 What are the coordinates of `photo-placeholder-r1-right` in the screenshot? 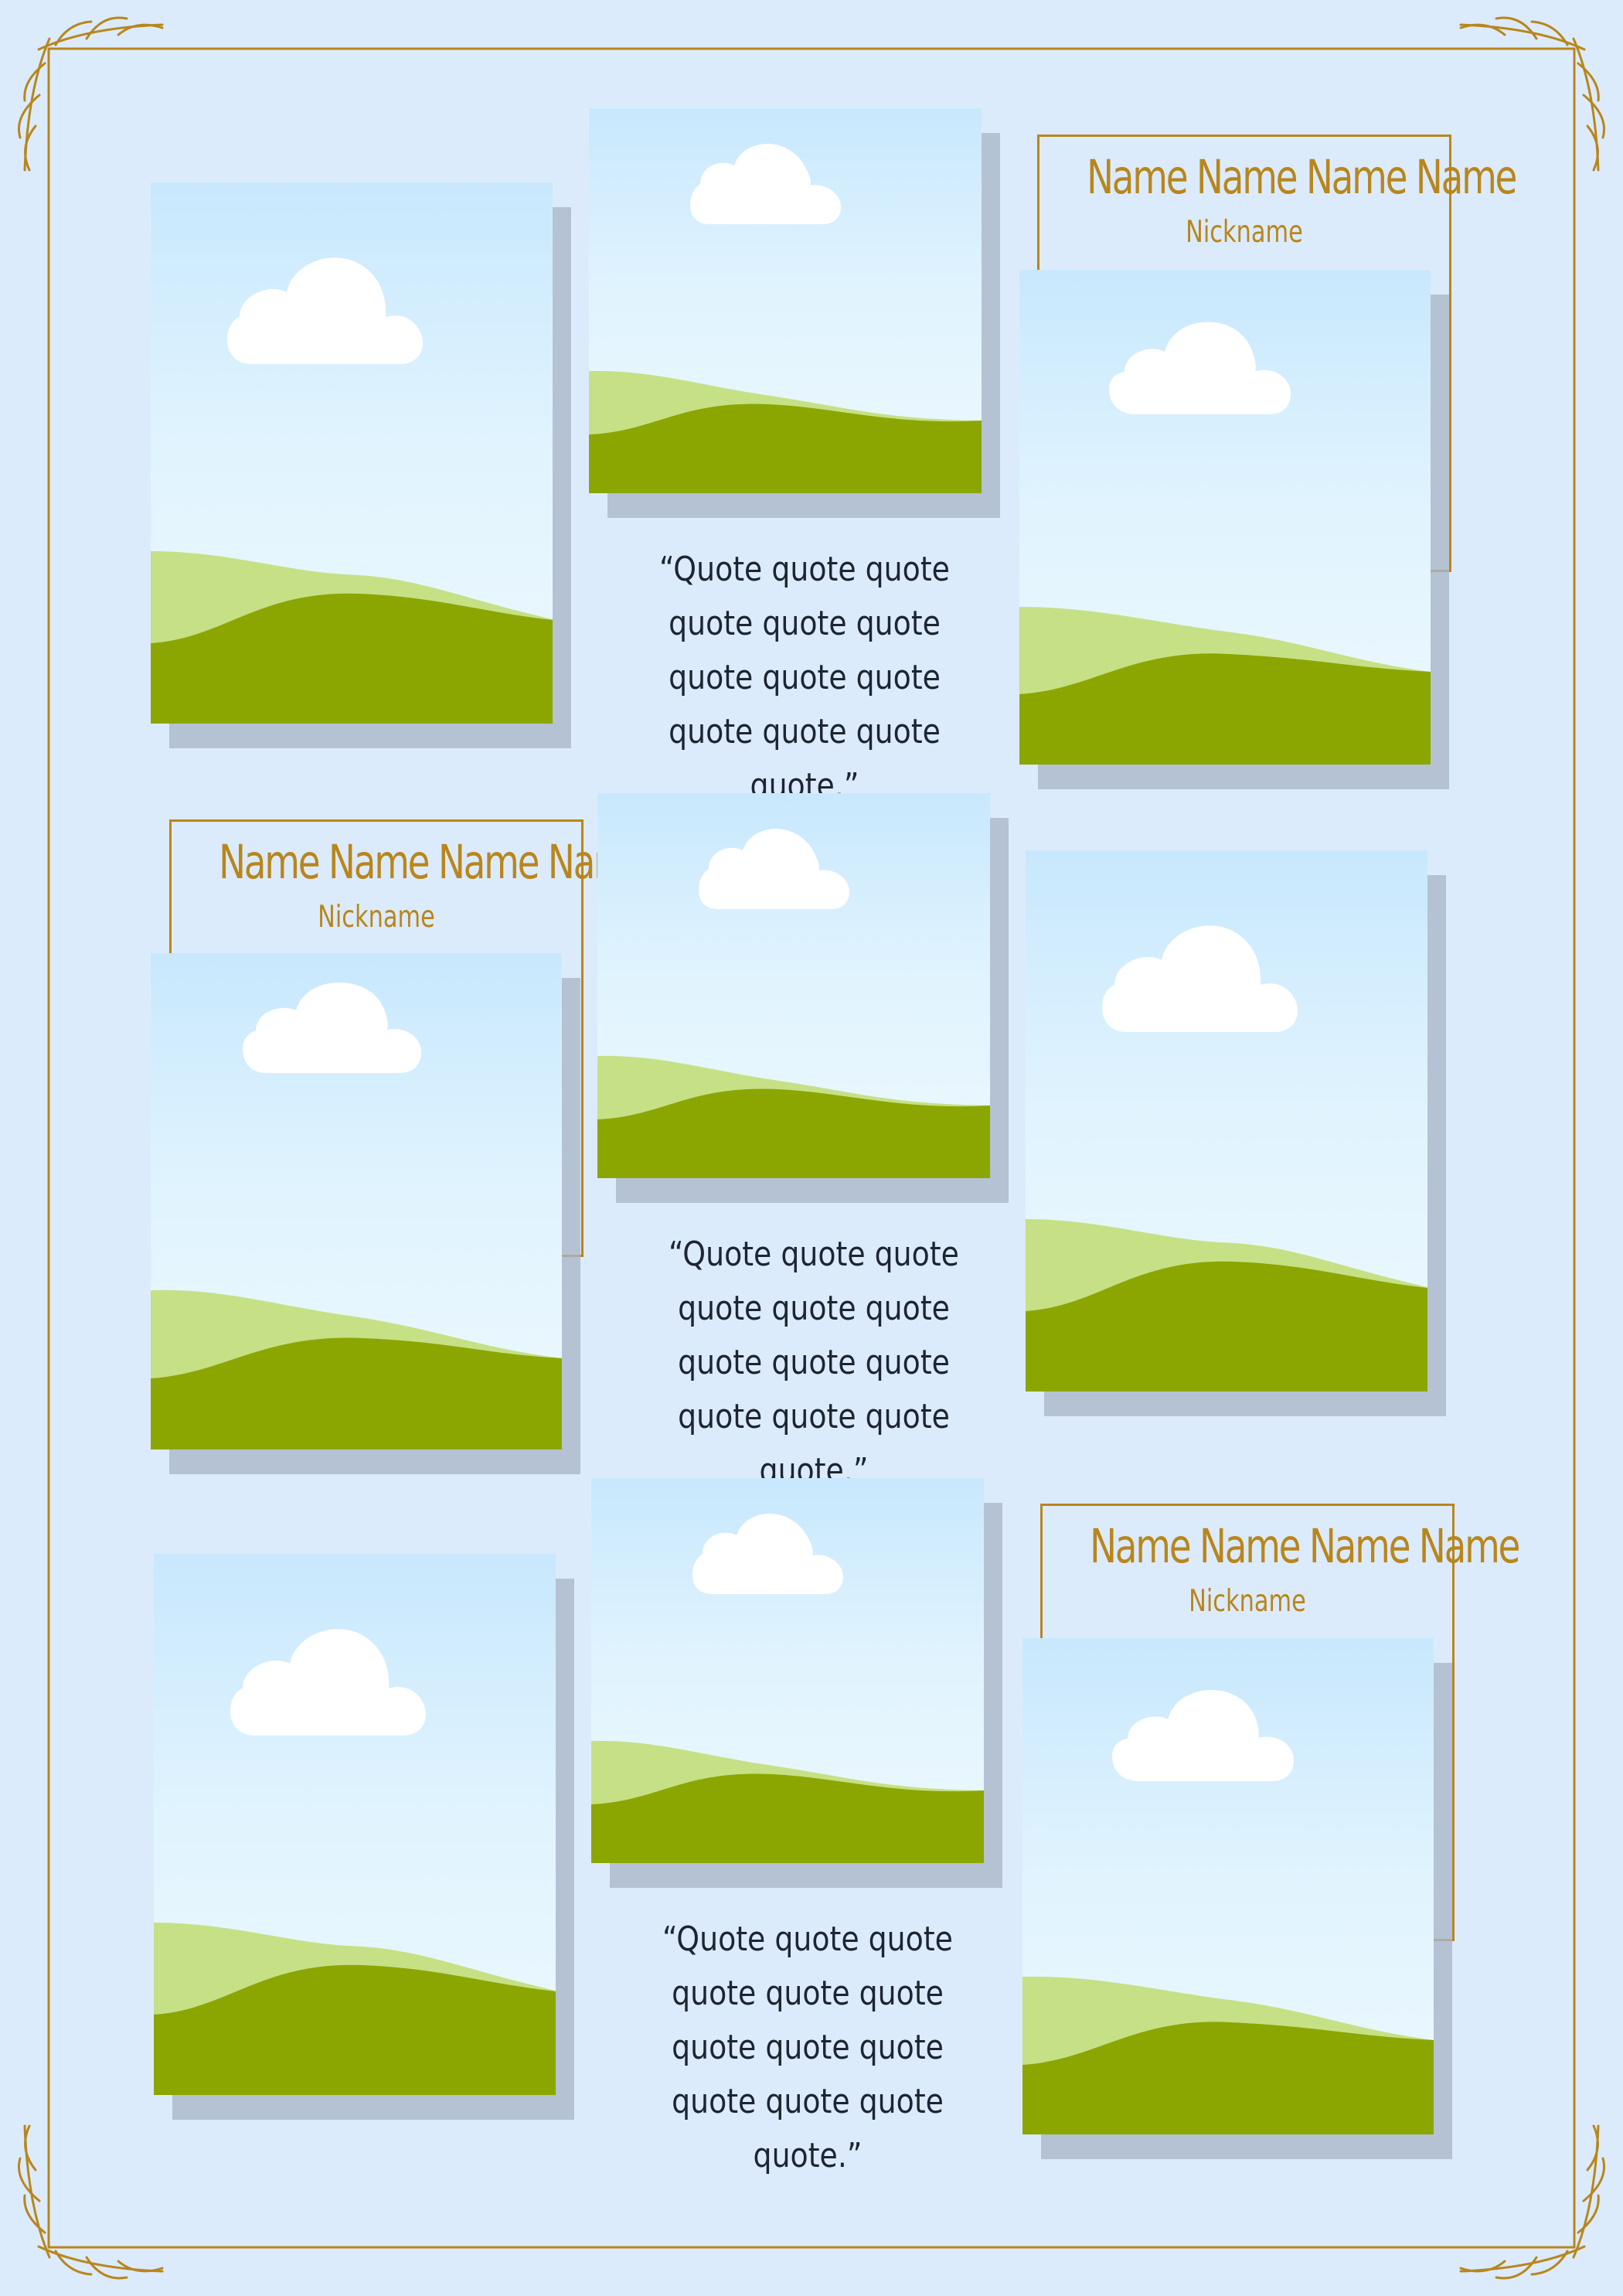 It's located at (1225, 517).